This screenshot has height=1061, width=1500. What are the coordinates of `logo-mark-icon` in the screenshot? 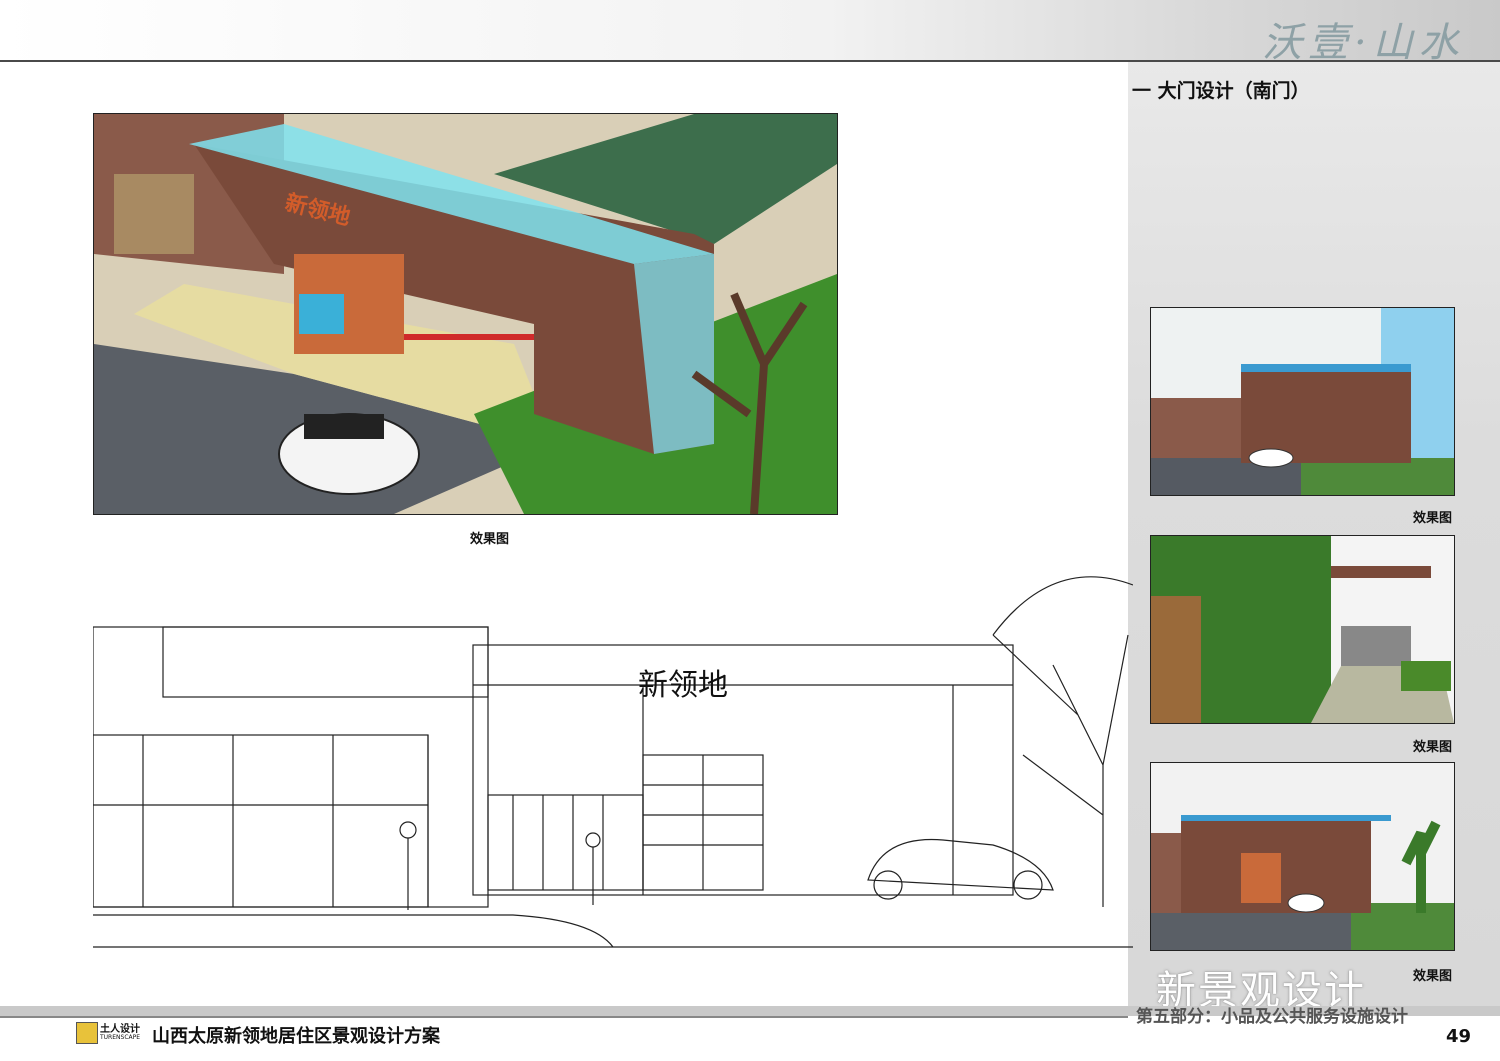 It's located at (87, 1033).